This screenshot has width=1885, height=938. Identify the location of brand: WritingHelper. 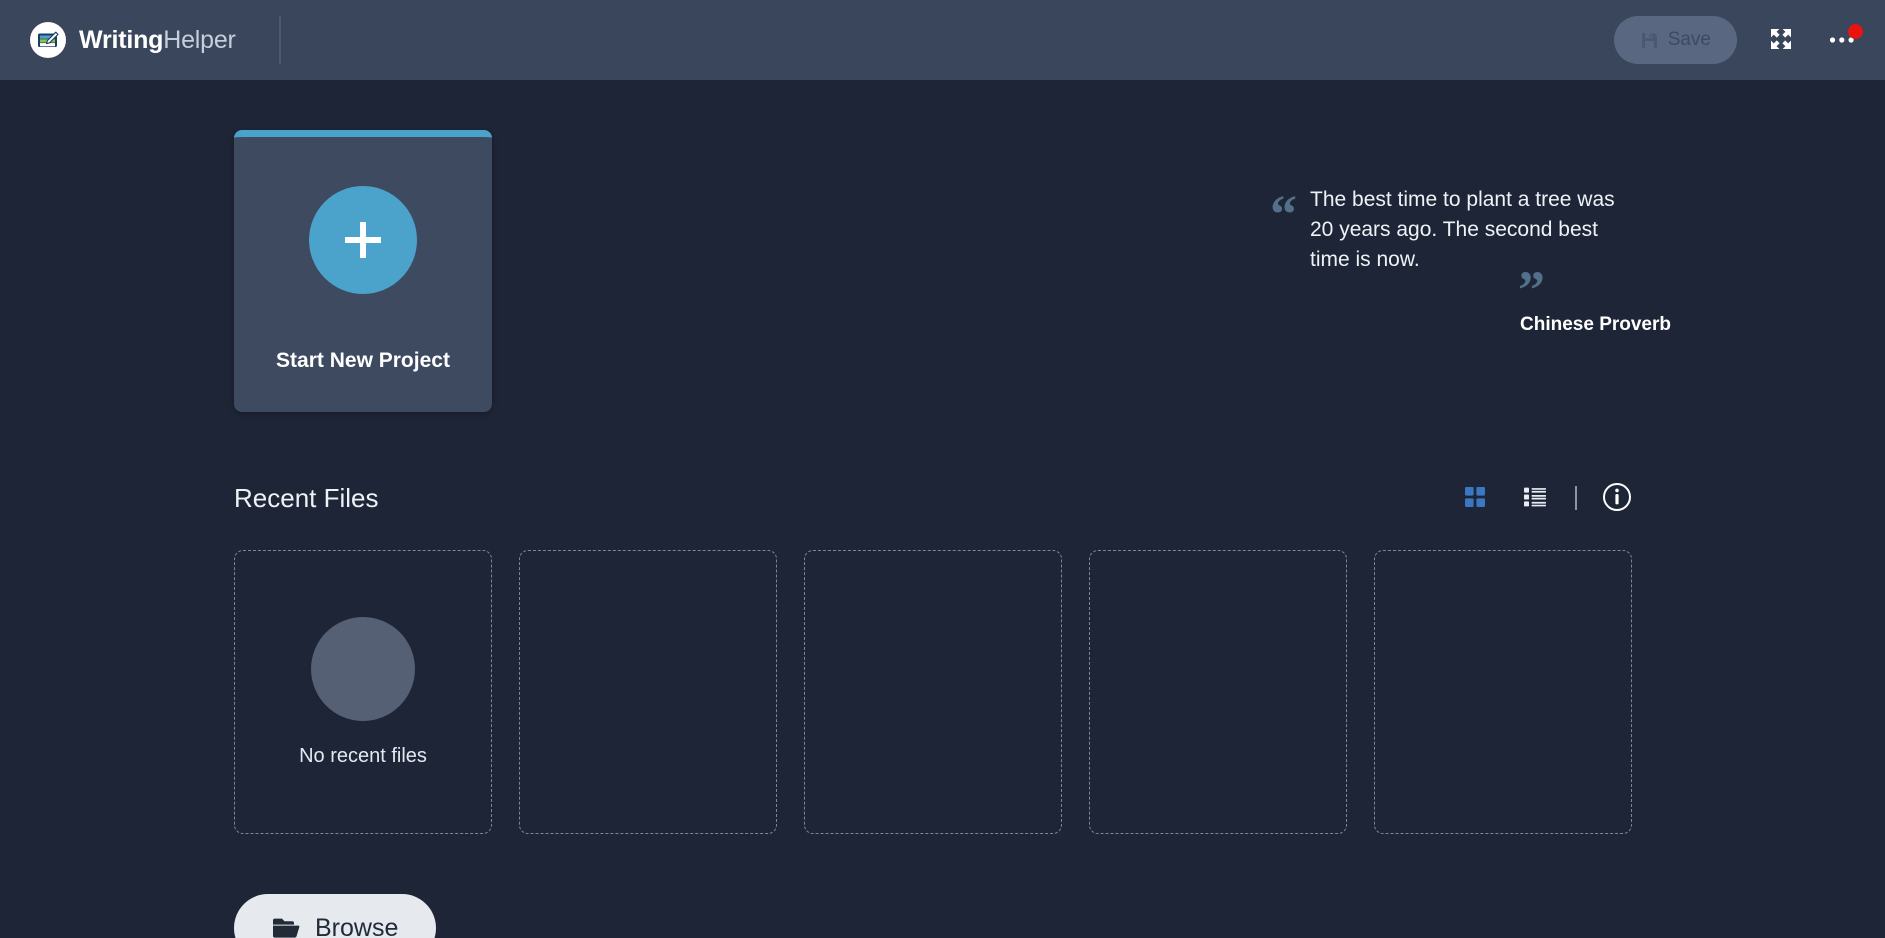
(133, 40).